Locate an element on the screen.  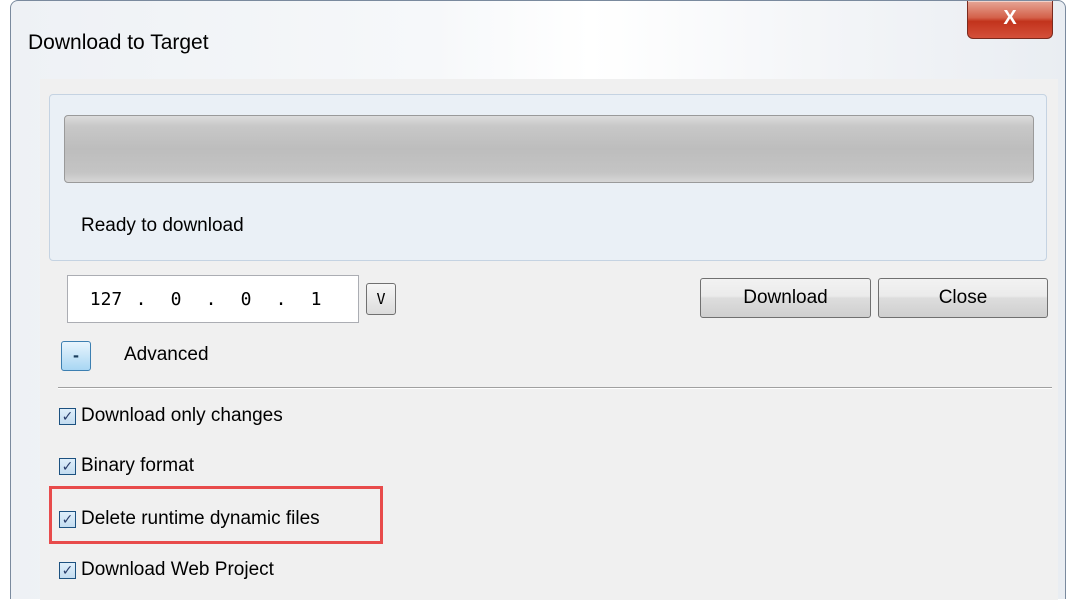
option-label: Binary format is located at coordinates (137, 465).